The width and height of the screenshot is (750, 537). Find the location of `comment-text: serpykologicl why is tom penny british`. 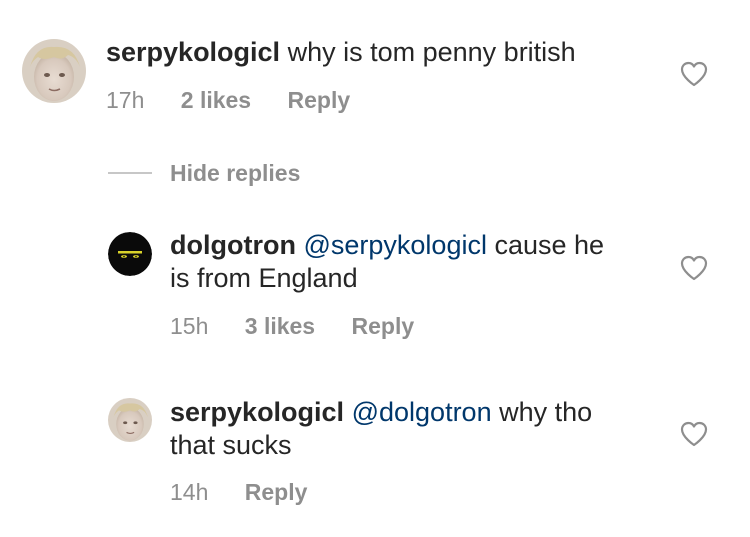

comment-text: serpykologicl why is tom penny british is located at coordinates (386, 52).